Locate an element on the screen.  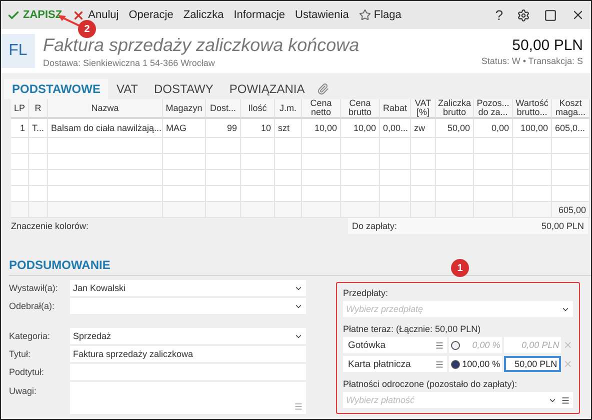
toolbar-button: Operacje is located at coordinates (151, 15).